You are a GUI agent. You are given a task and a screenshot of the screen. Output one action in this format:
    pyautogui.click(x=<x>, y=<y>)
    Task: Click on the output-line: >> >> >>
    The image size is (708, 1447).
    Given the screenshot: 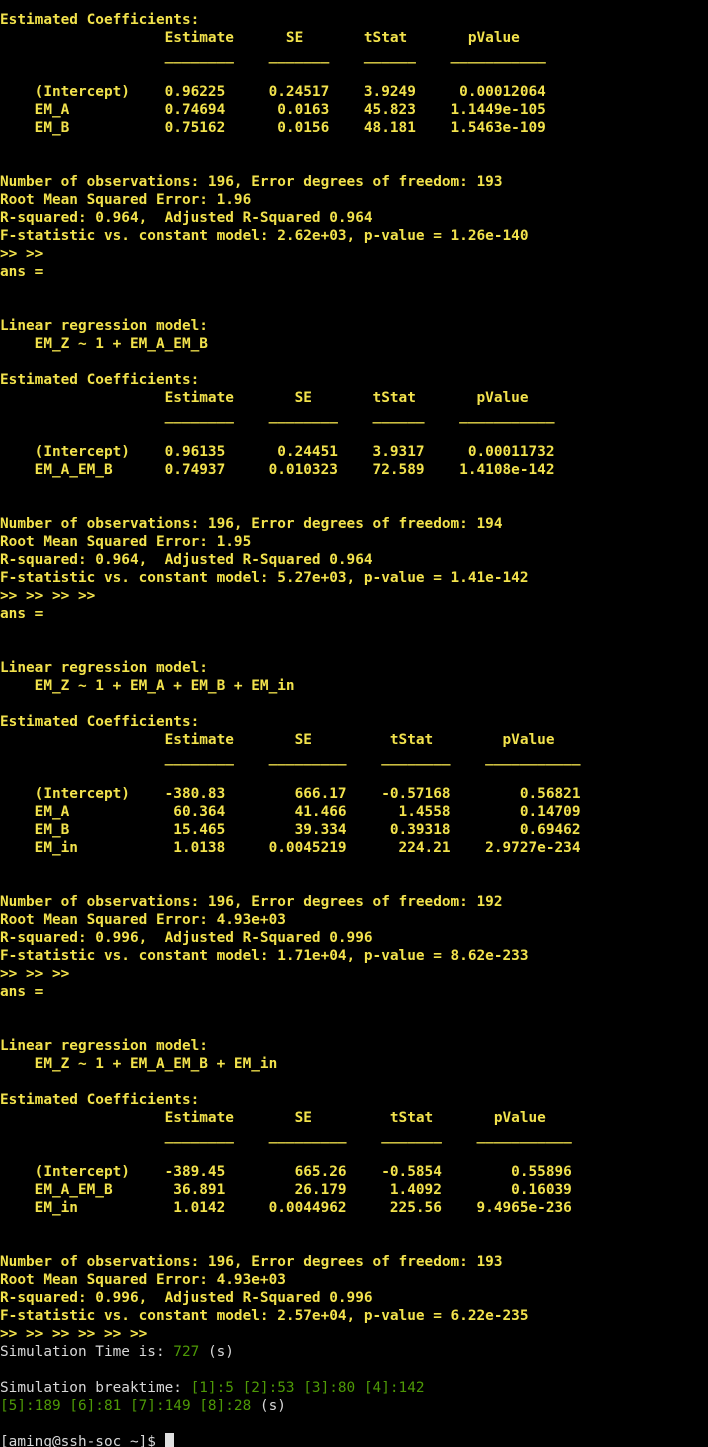 What is the action you would take?
    pyautogui.click(x=35, y=974)
    